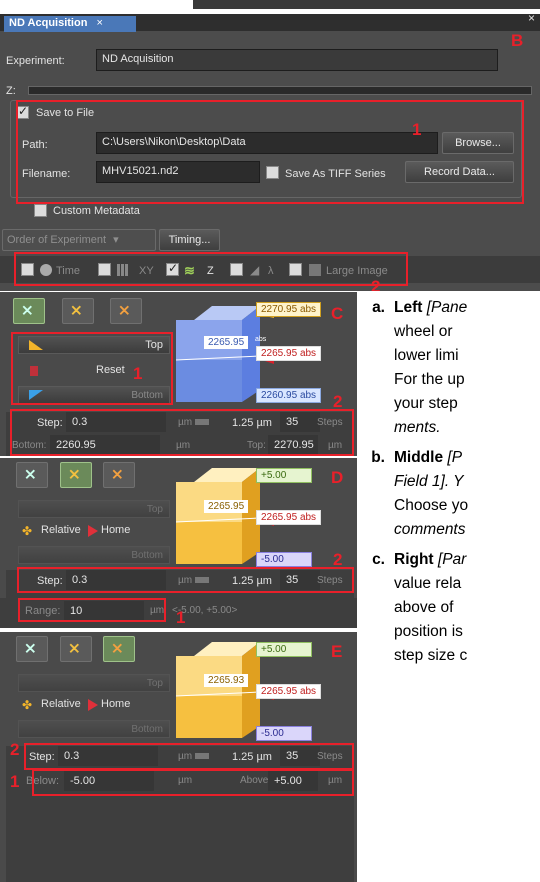 The height and width of the screenshot is (882, 540). I want to click on z-progress-bar, so click(280, 90).